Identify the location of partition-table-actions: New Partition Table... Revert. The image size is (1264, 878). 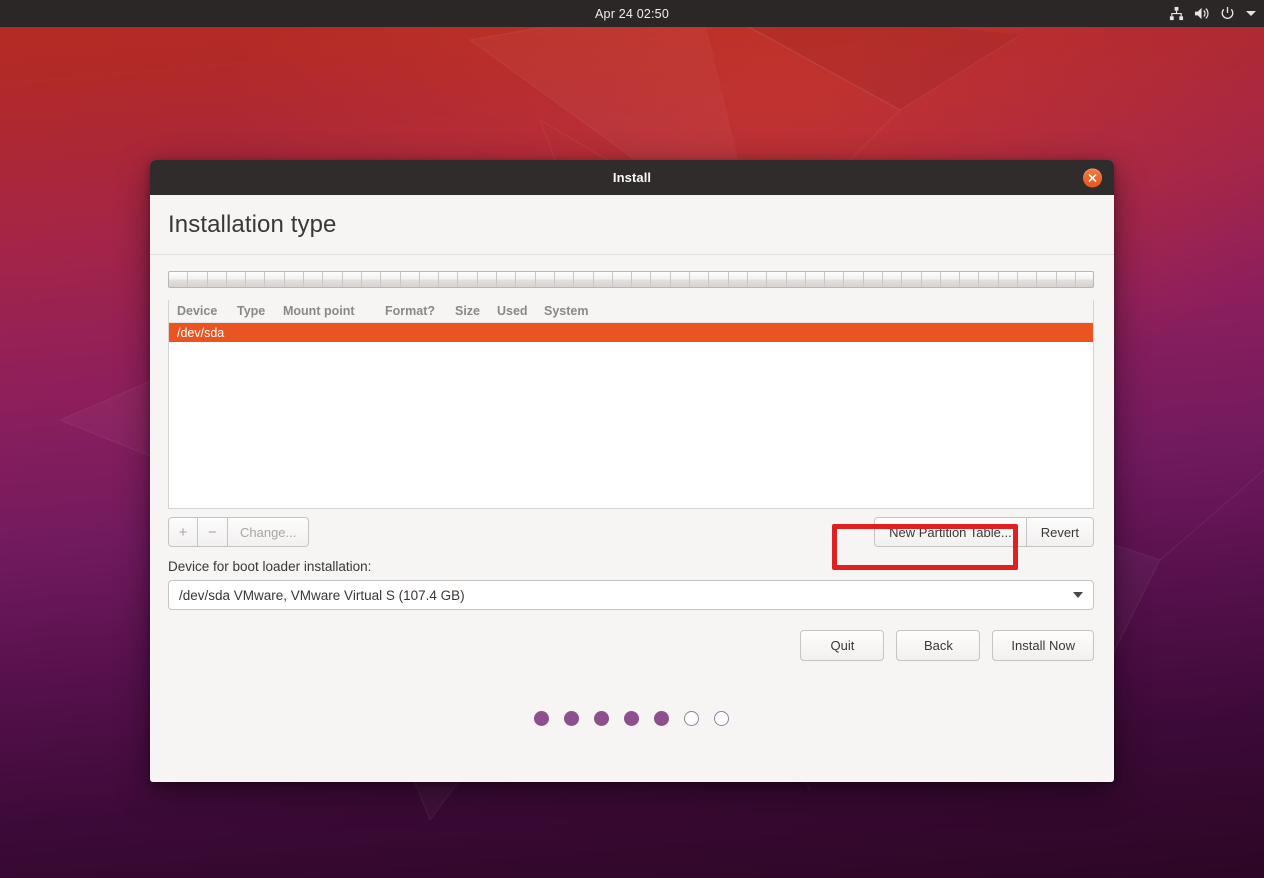
(984, 532).